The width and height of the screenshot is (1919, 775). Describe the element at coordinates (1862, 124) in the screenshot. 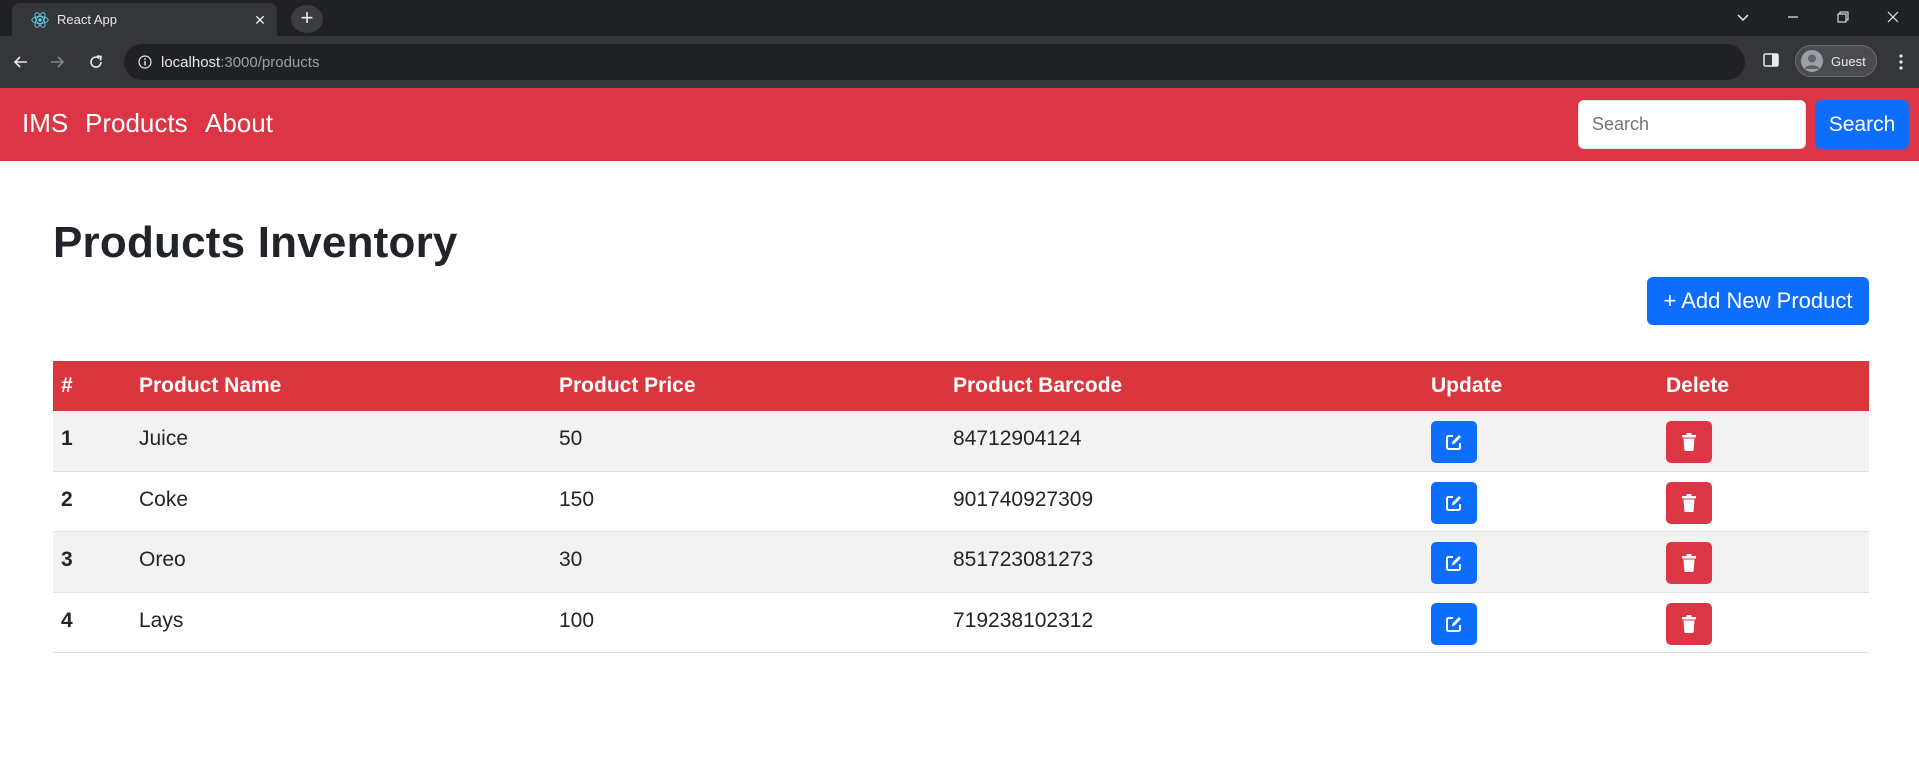

I see `search-button: Search` at that location.